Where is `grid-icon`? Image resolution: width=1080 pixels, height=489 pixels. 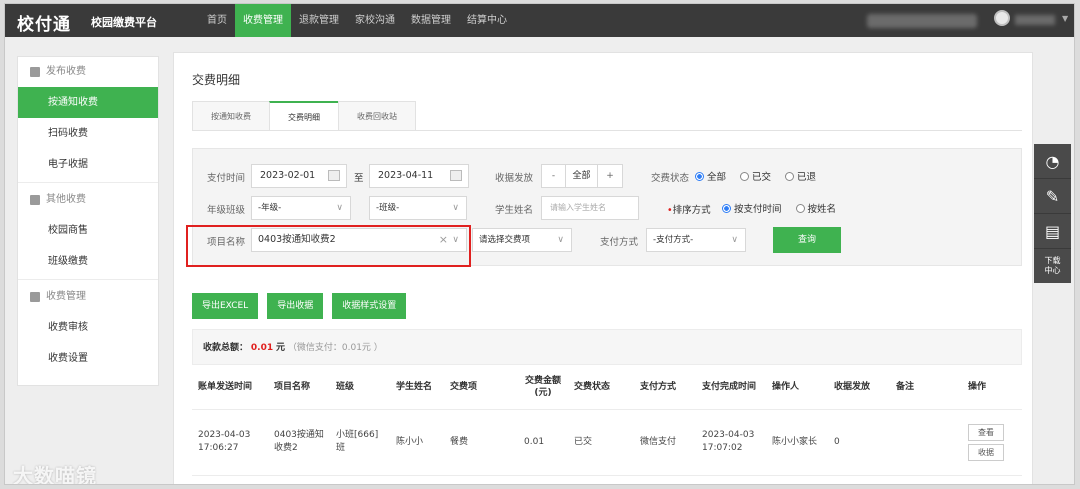
grid-icon is located at coordinates (35, 200).